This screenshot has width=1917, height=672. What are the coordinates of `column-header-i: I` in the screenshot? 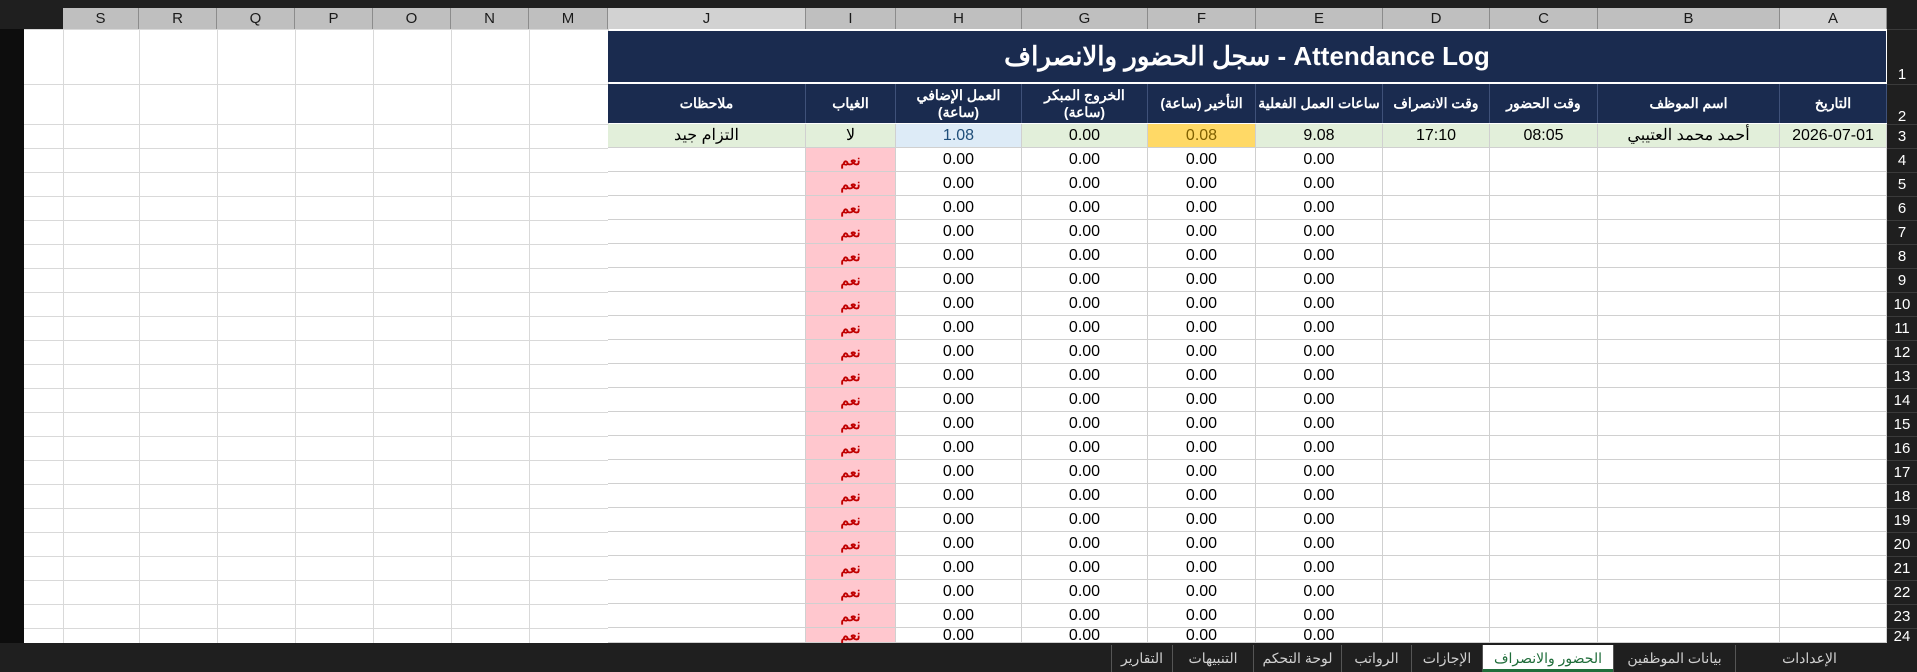 It's located at (851, 18).